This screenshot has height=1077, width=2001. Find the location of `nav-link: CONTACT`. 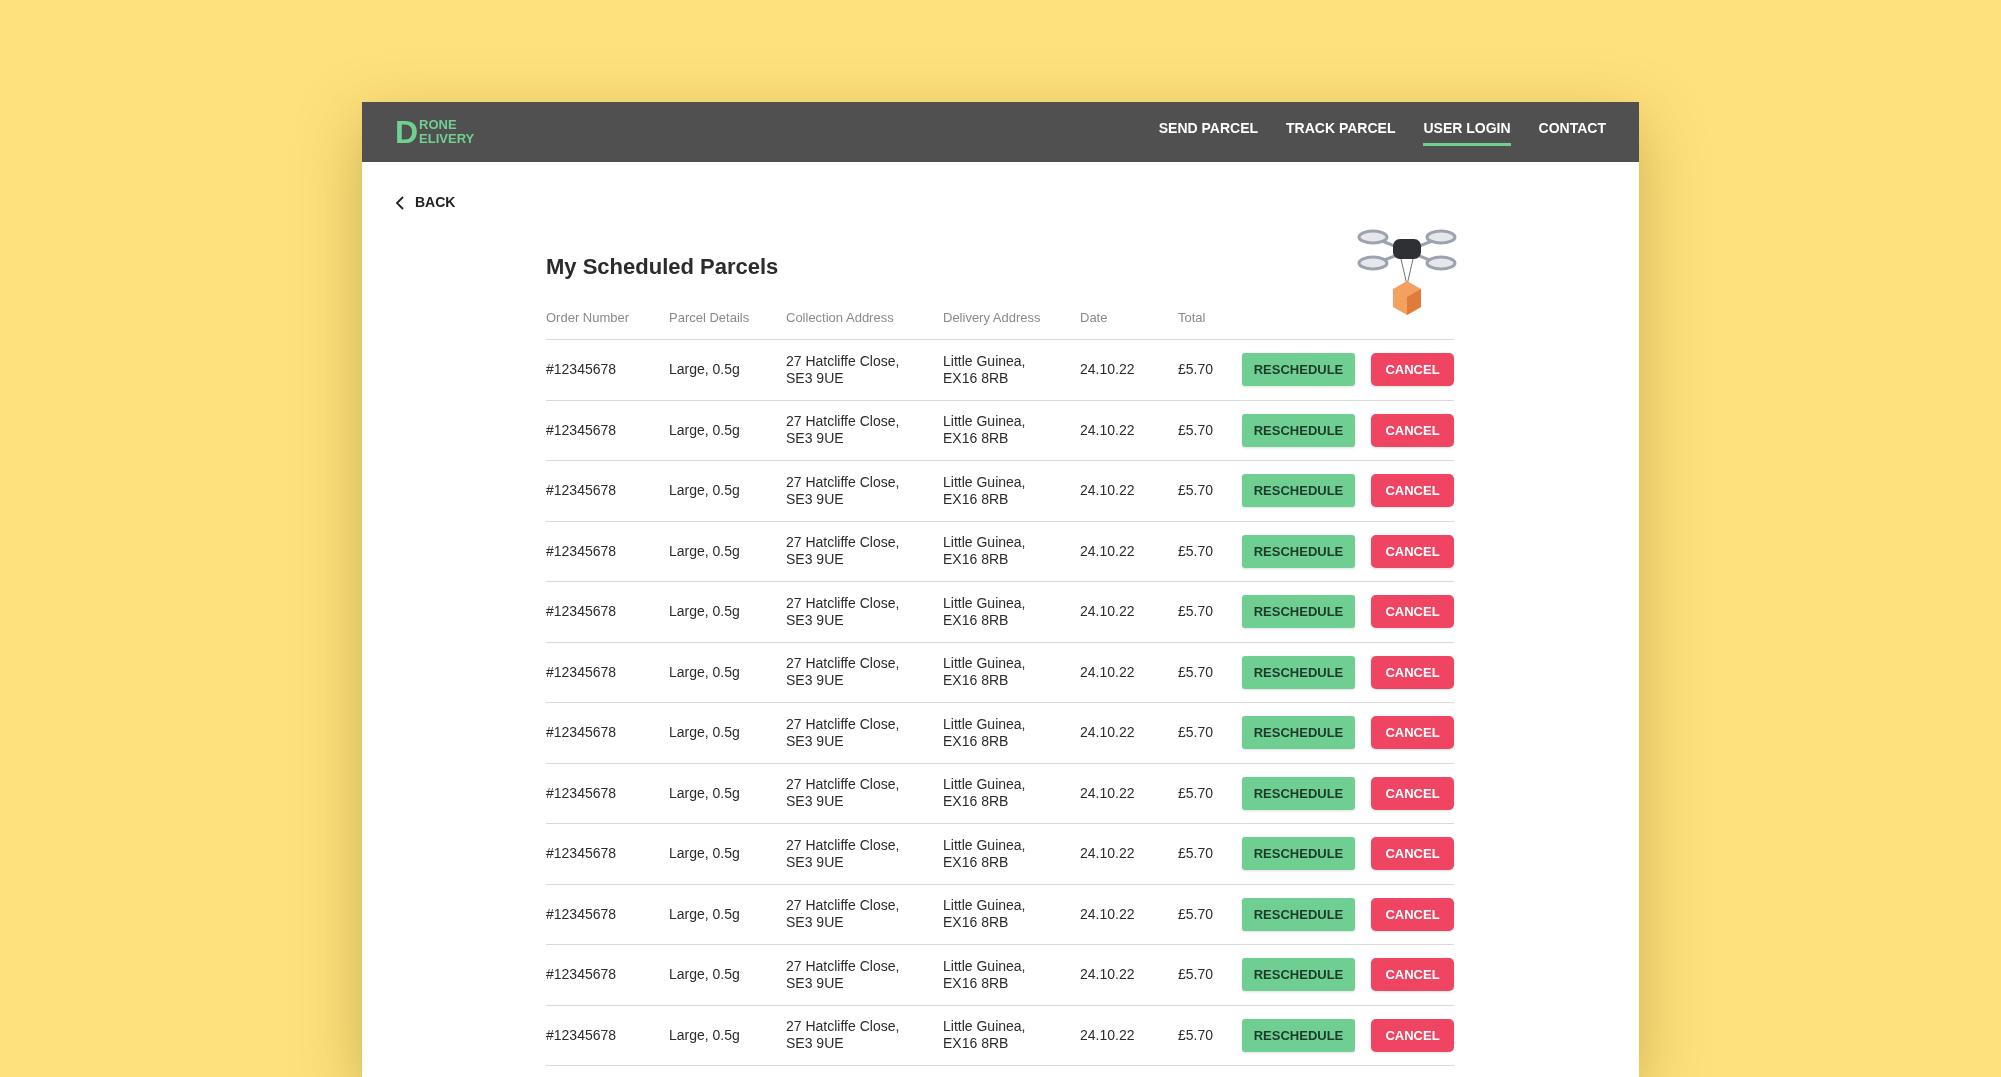

nav-link: CONTACT is located at coordinates (1572, 132).